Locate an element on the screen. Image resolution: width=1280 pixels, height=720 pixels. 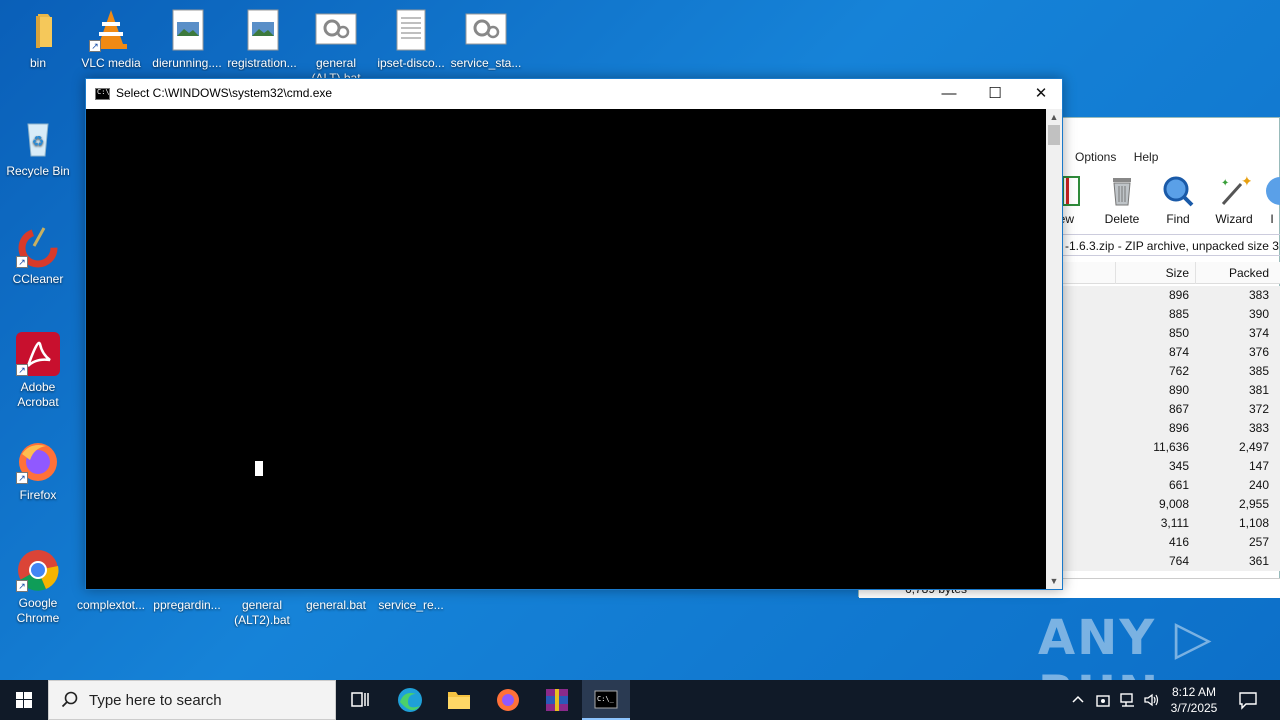
security-tray-icon is located at coordinates (1103, 705).